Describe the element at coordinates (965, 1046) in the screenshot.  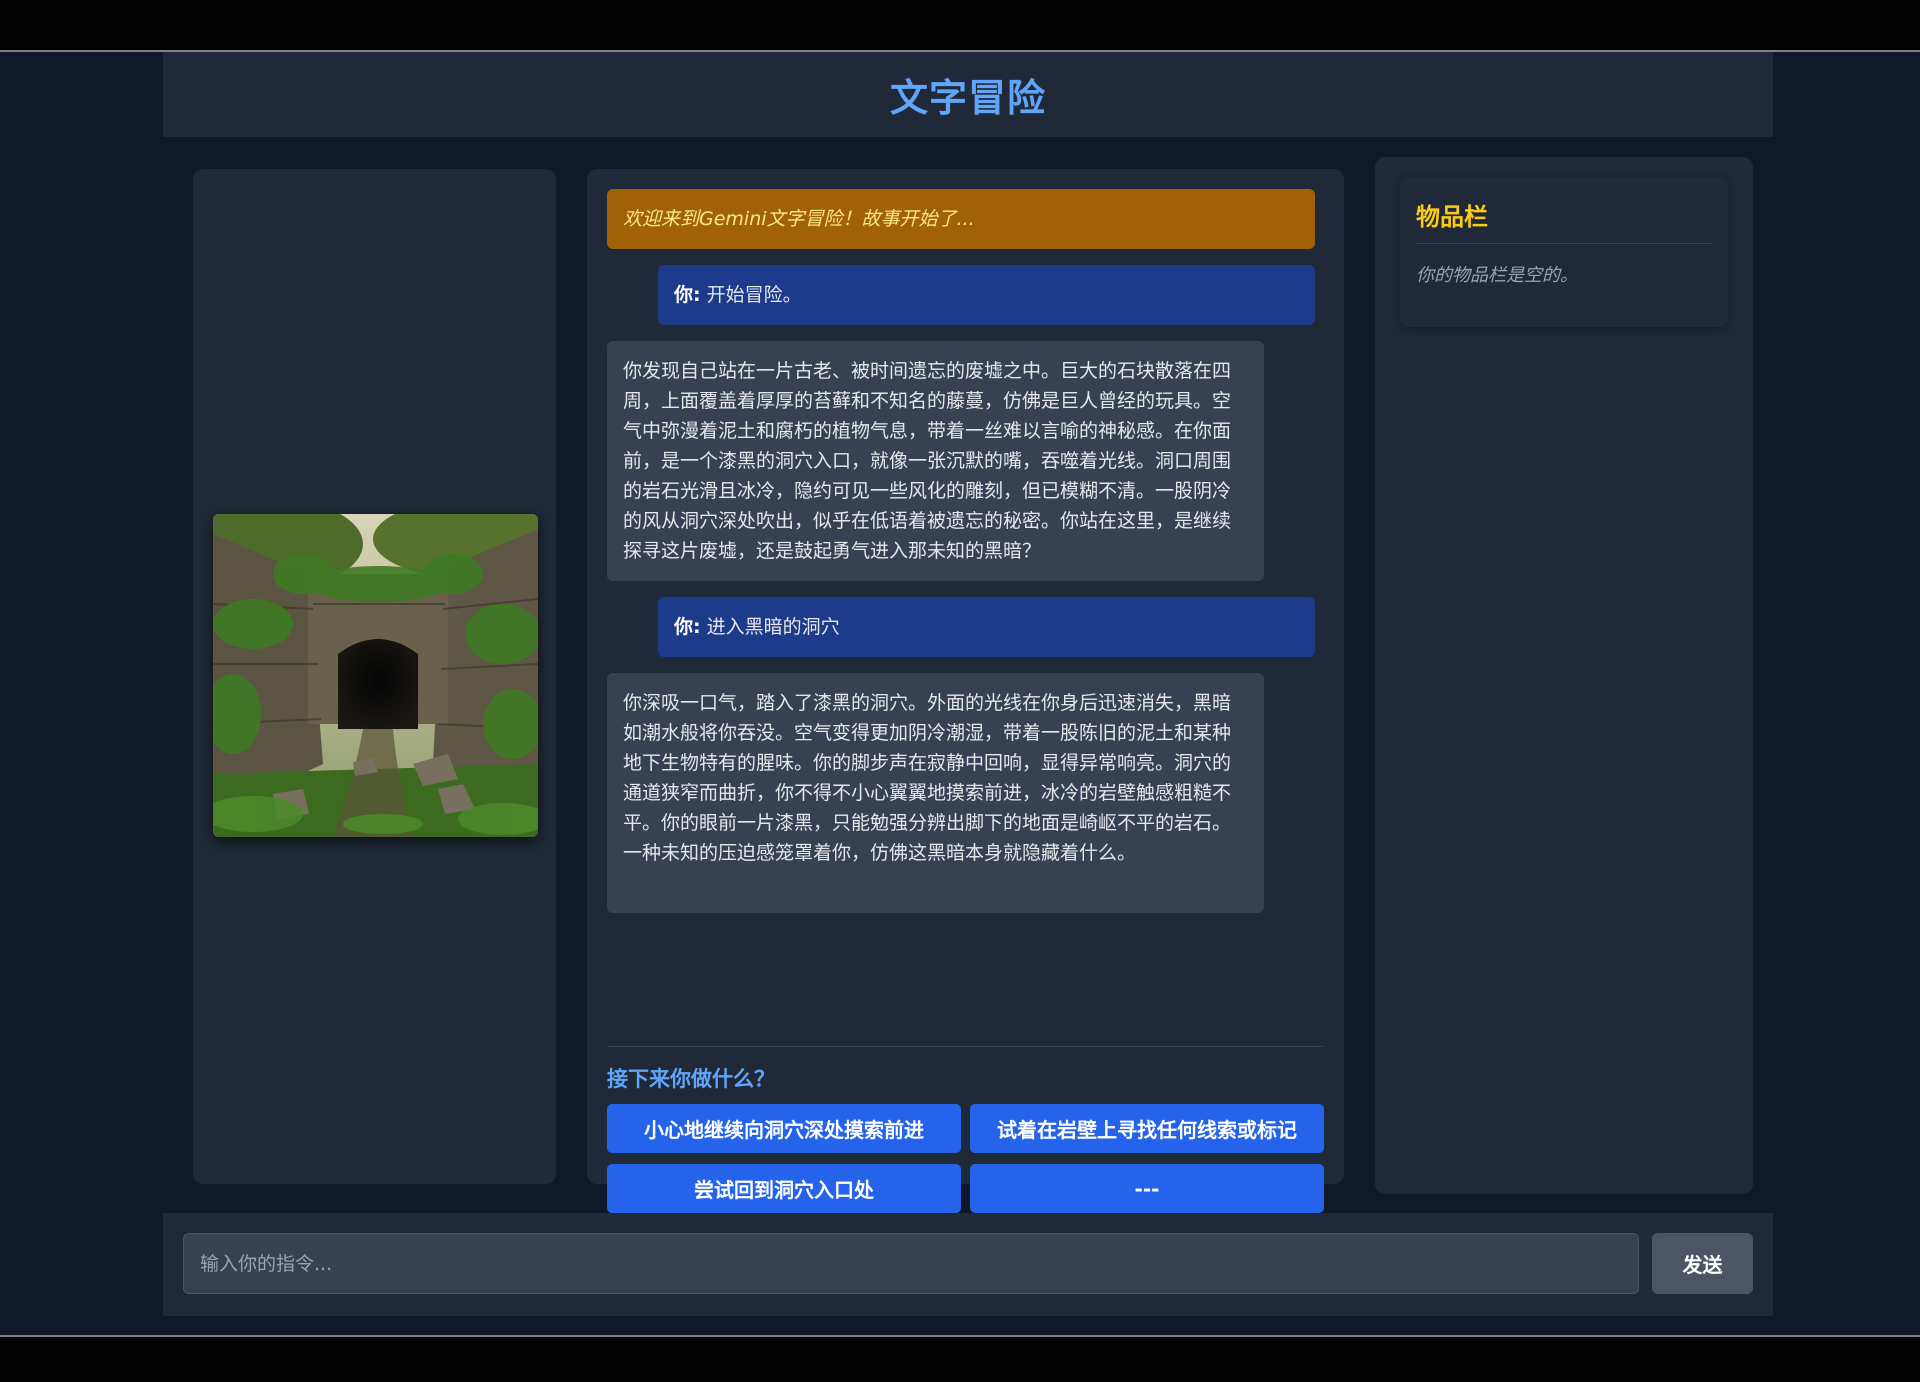
I see `choices-divider` at that location.